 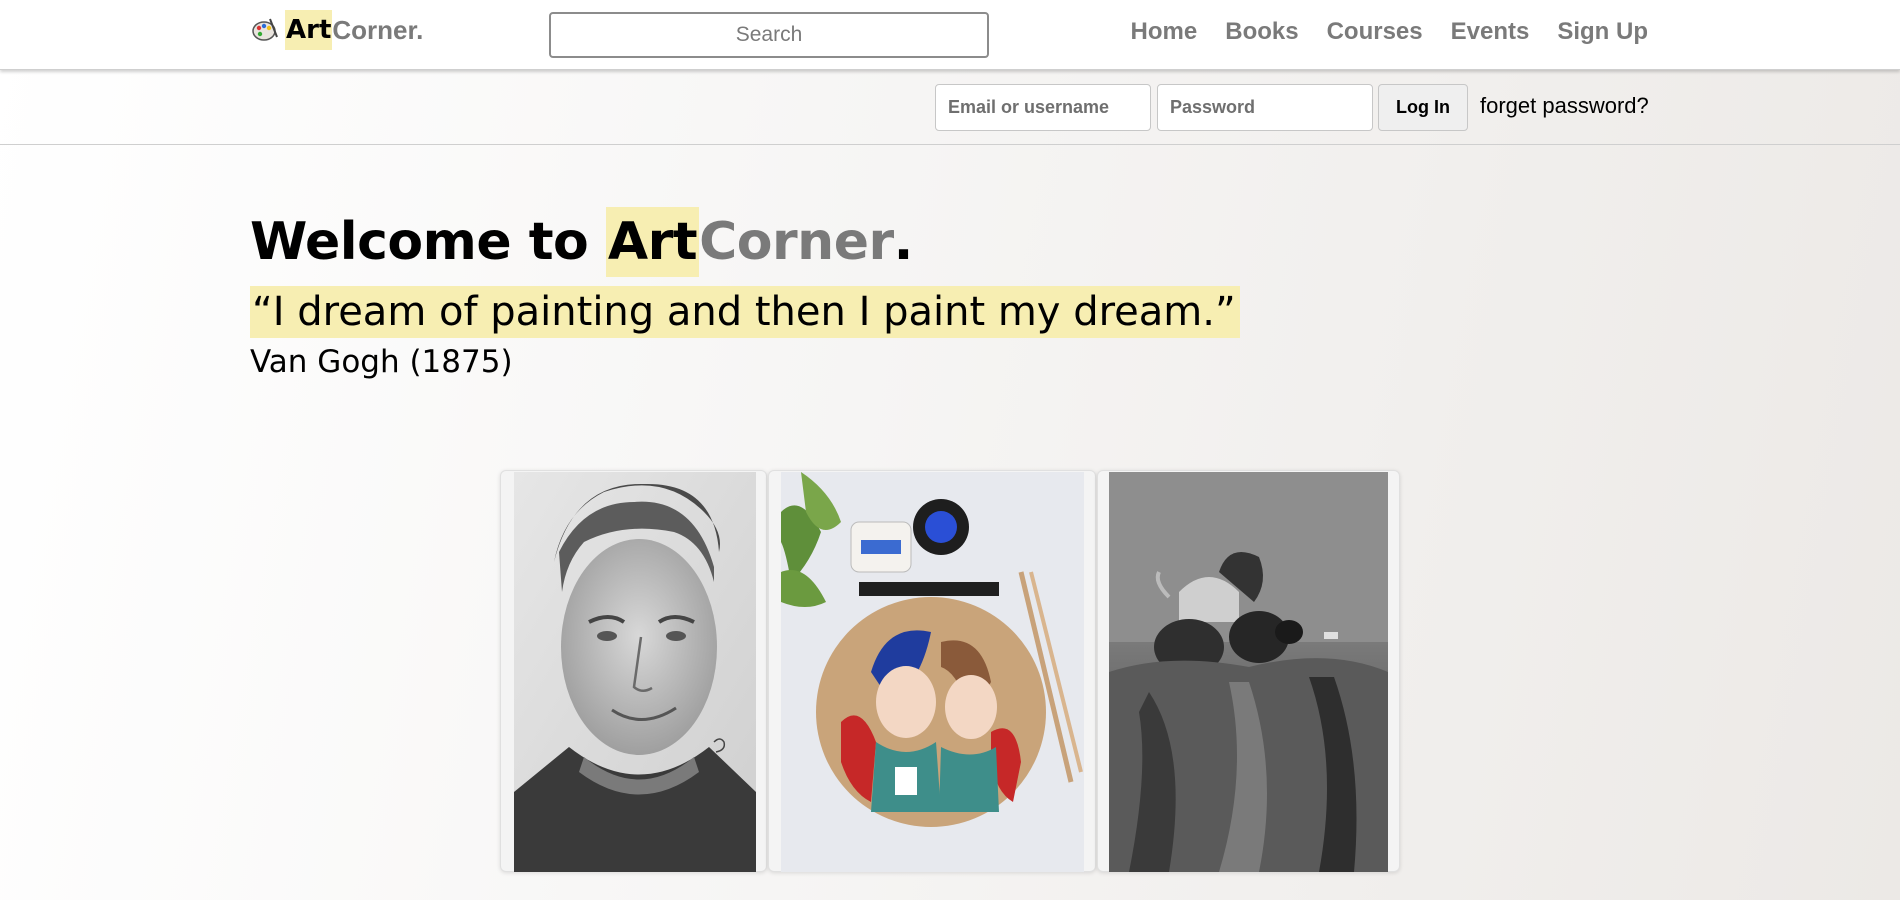 I want to click on brand-art: Art, so click(x=309, y=30).